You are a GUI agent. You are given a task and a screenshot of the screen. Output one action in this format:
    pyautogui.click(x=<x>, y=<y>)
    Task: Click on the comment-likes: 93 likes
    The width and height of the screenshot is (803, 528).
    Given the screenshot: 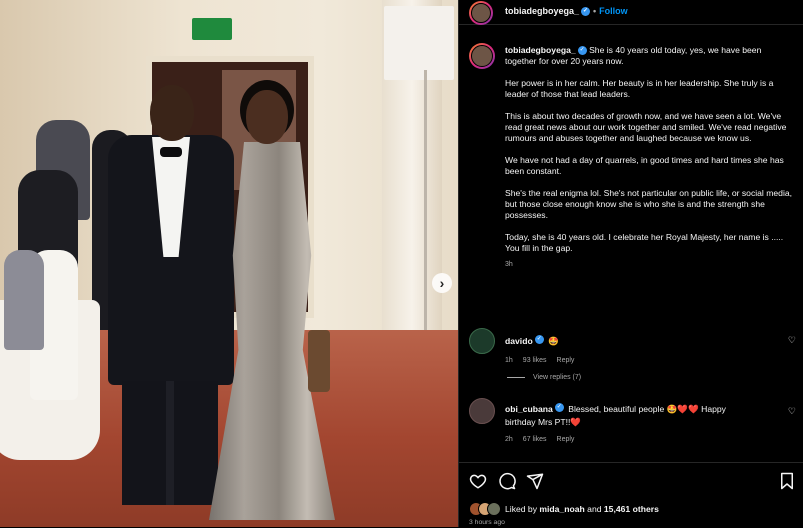 What is the action you would take?
    pyautogui.click(x=535, y=360)
    